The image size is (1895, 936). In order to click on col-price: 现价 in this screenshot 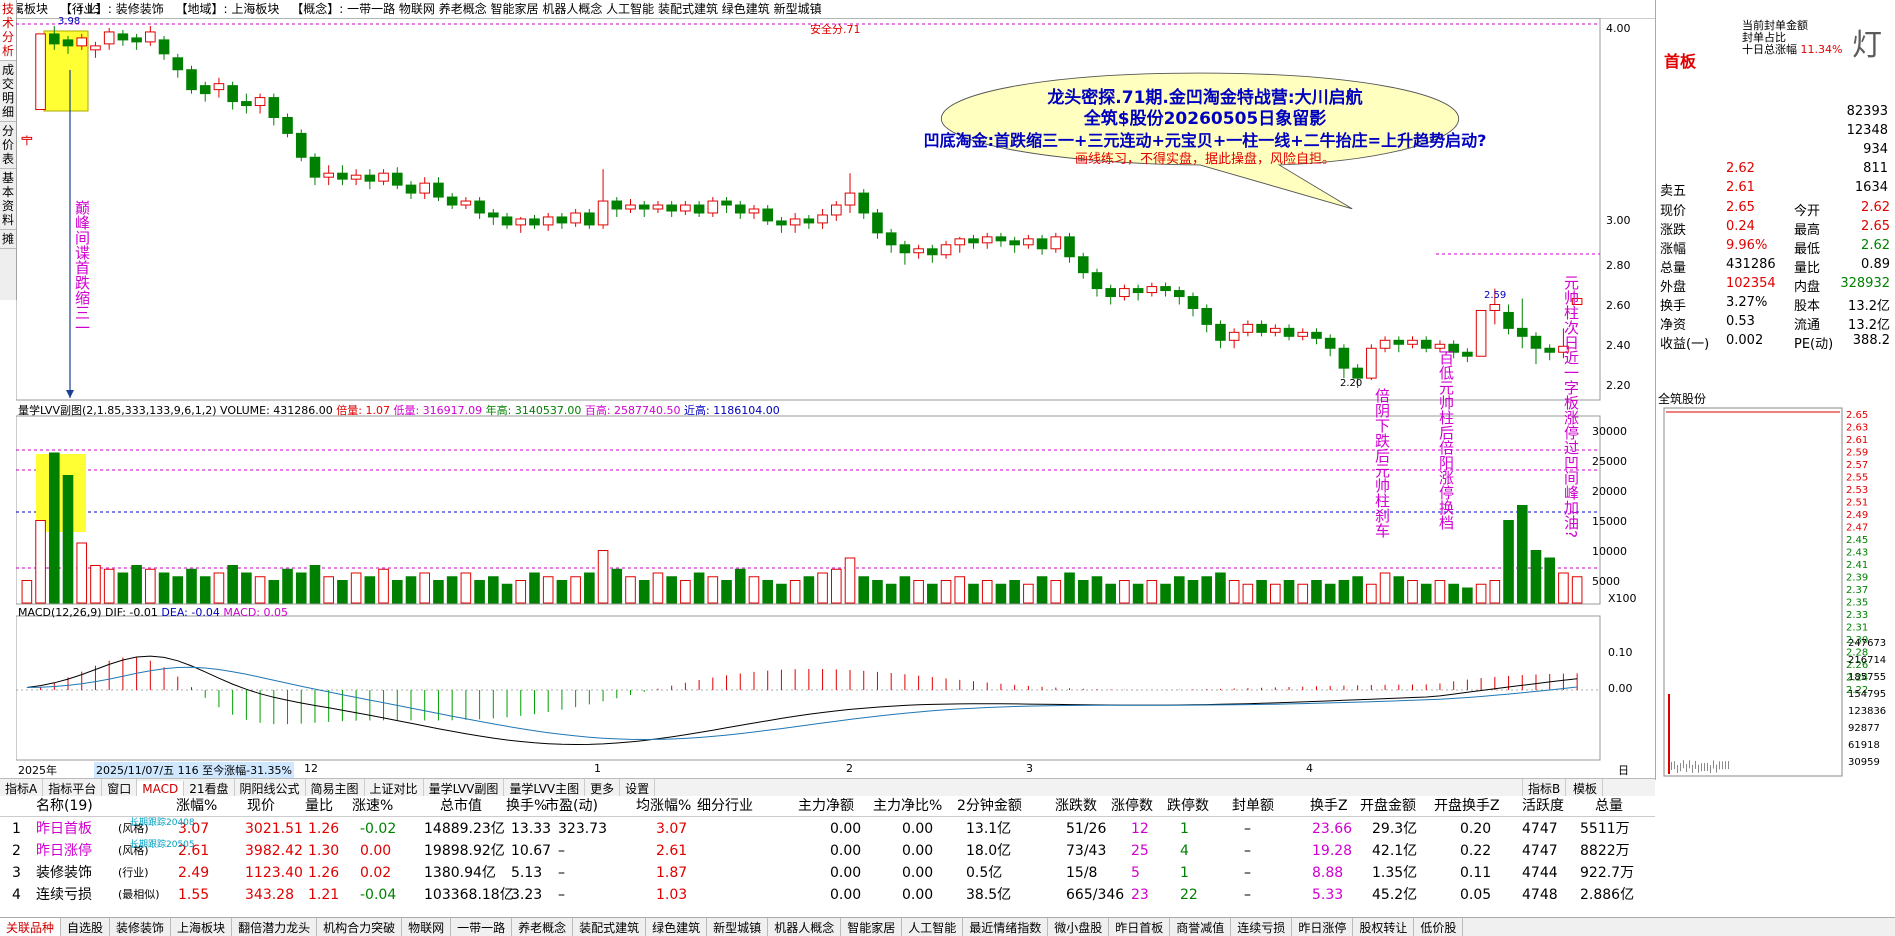, I will do `click(261, 806)`.